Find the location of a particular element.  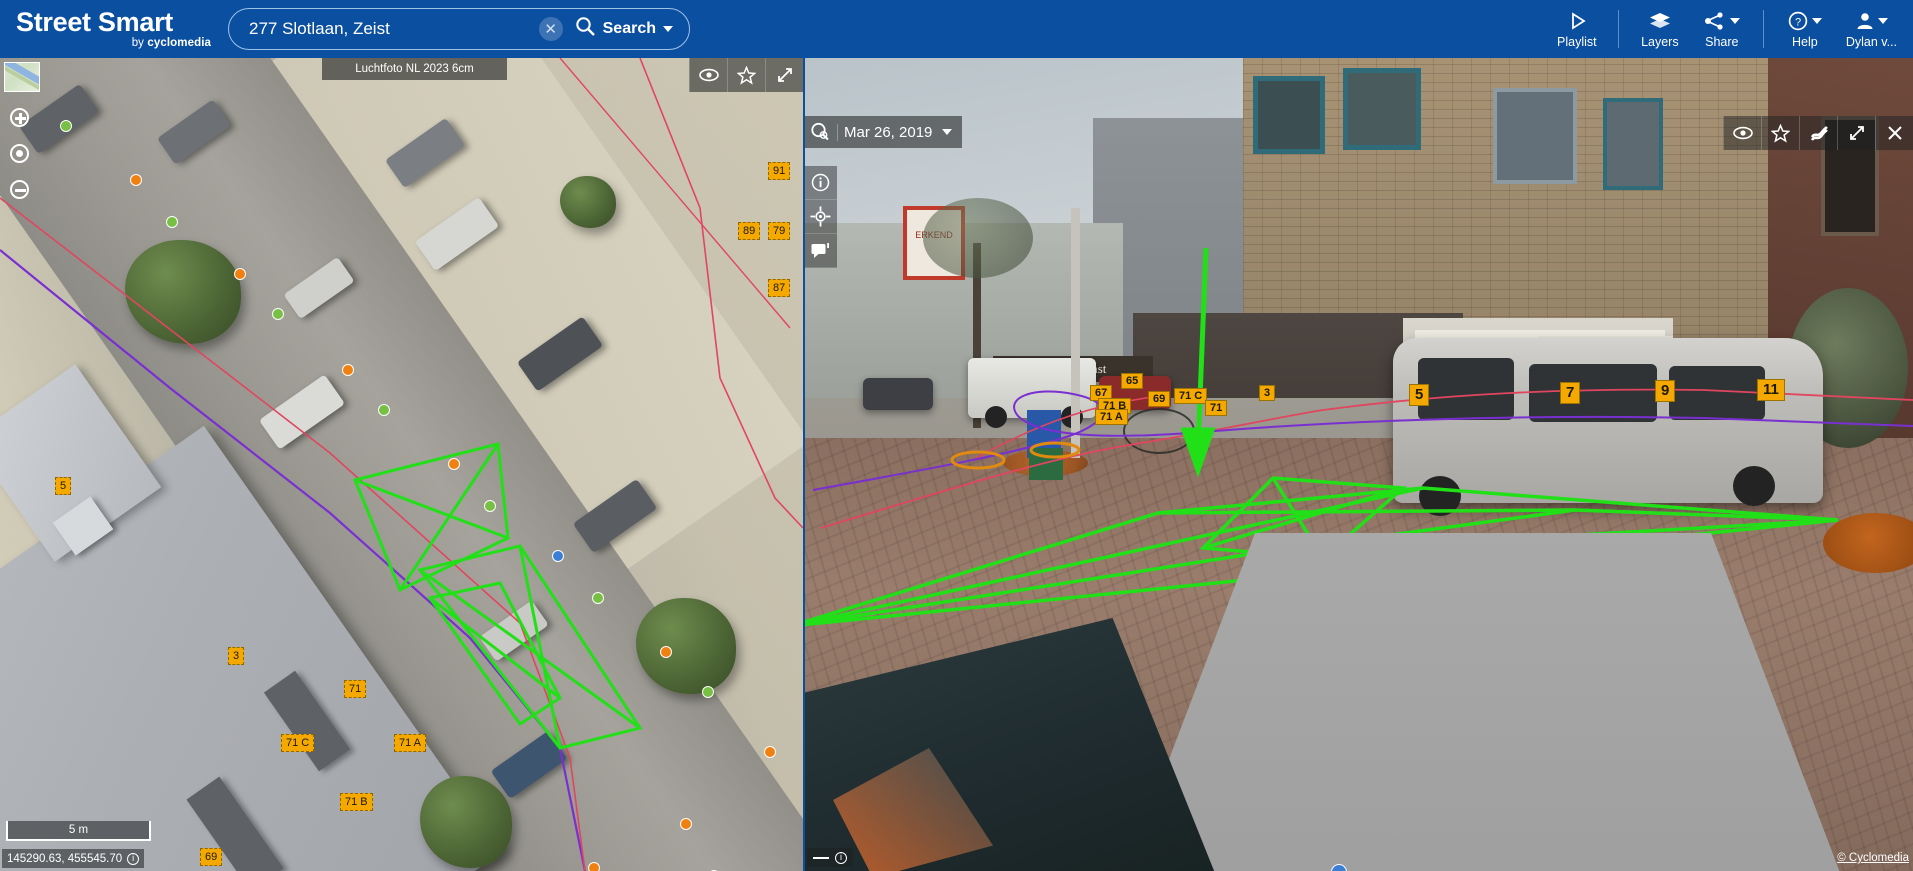

cyclorama-search-icon is located at coordinates (820, 132).